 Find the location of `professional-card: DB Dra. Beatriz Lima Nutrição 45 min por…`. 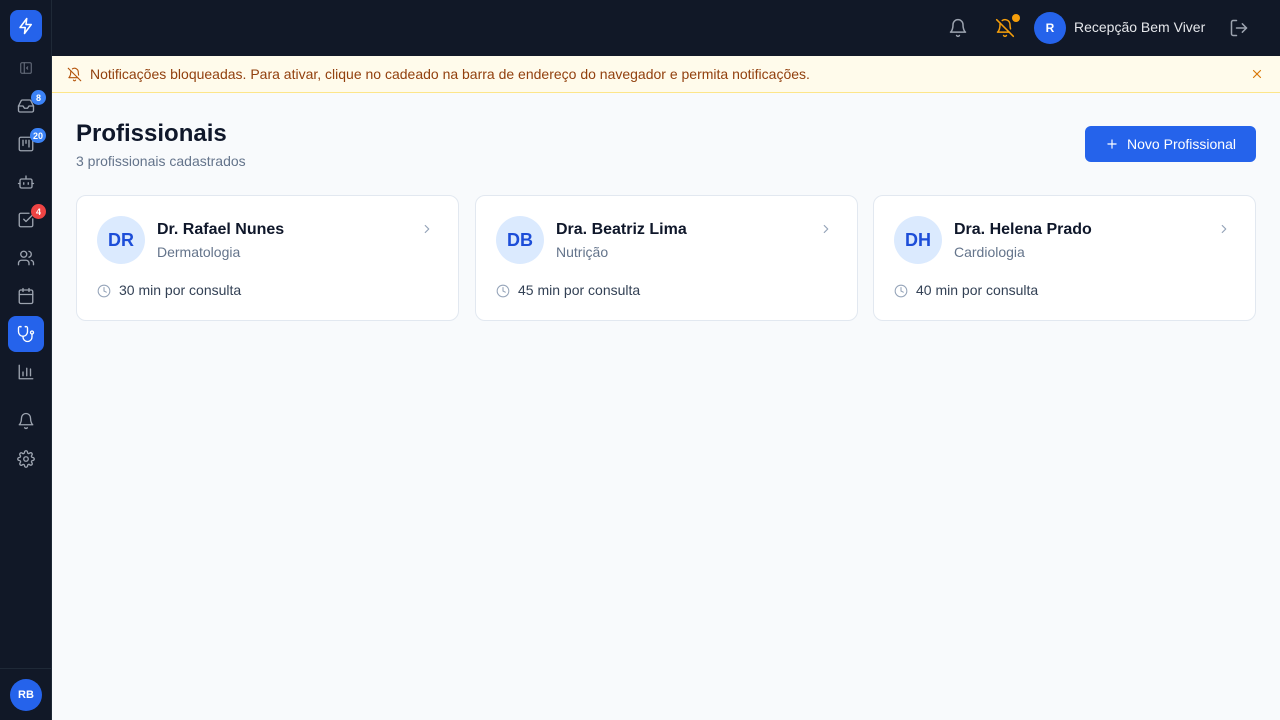

professional-card: DB Dra. Beatriz Lima Nutrição 45 min por… is located at coordinates (666, 258).